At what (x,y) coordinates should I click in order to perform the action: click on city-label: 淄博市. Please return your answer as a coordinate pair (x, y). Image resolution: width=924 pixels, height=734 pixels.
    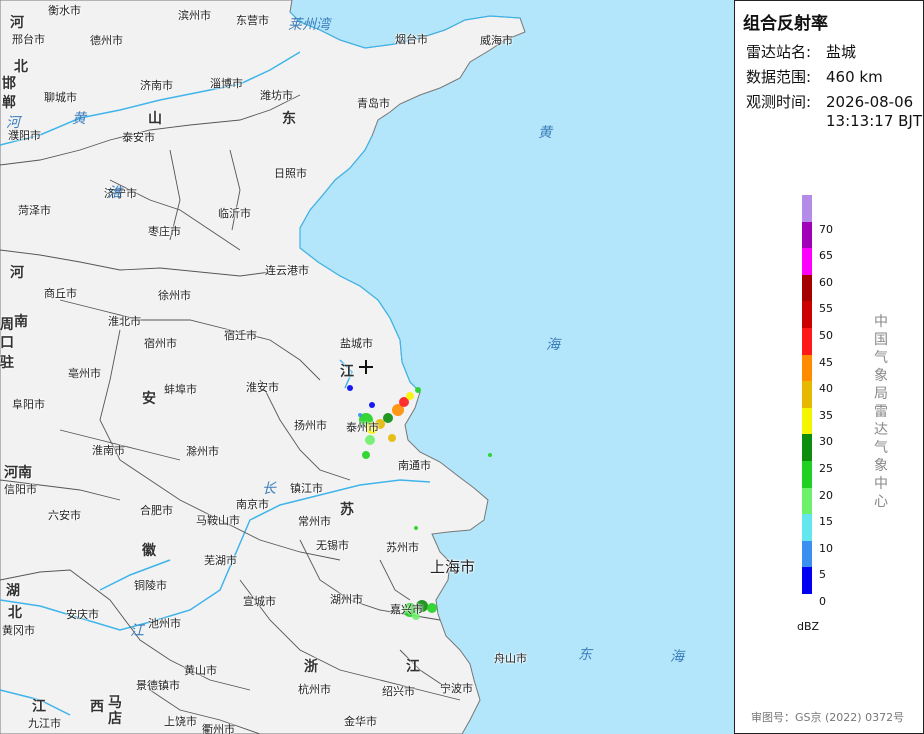
    Looking at the image, I should click on (226, 83).